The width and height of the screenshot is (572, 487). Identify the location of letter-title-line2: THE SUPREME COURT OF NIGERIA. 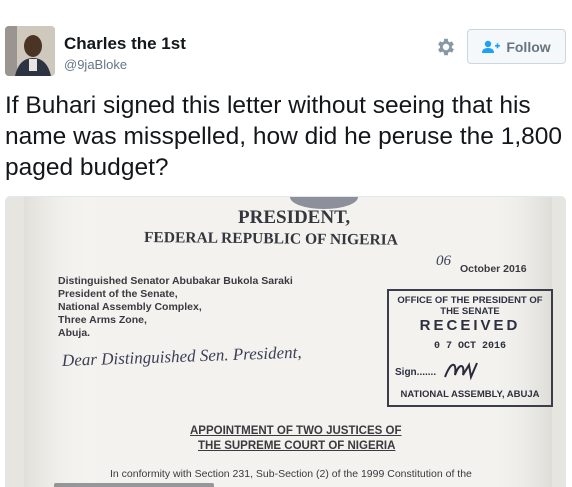
(297, 446).